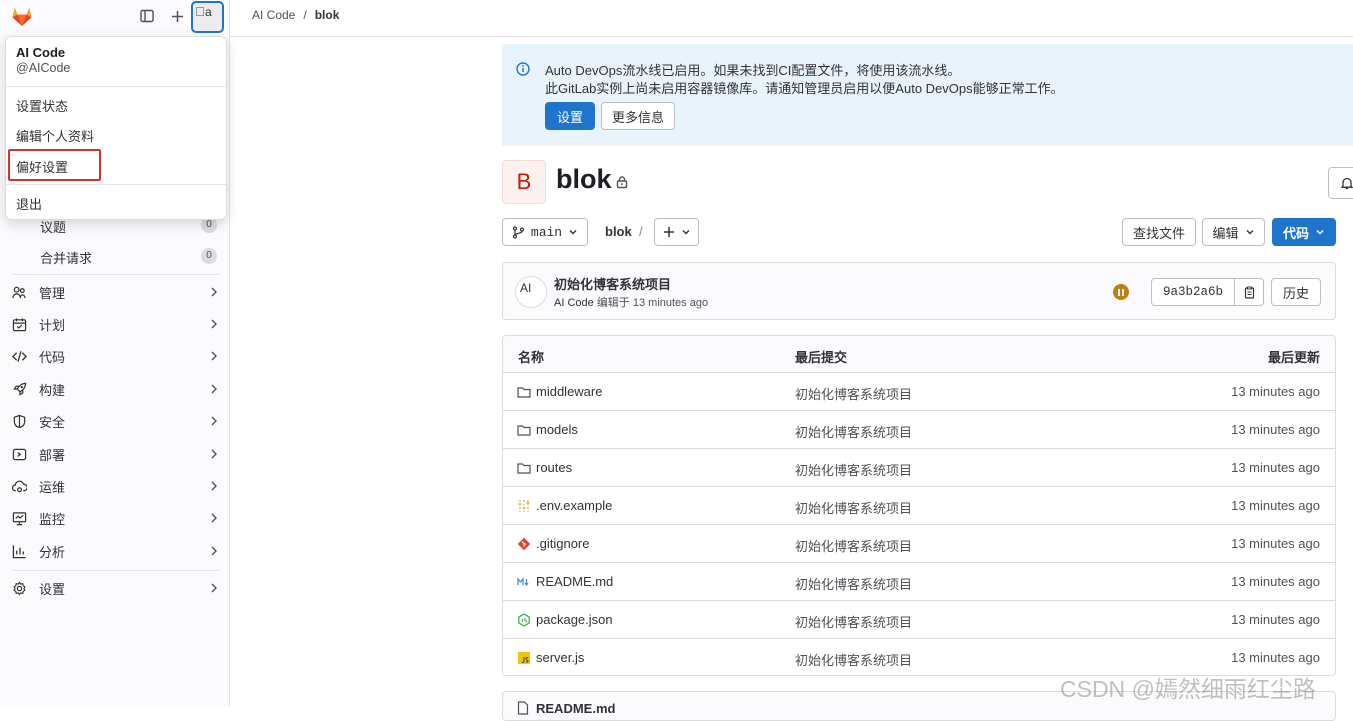 Image resolution: width=1353 pixels, height=721 pixels. What do you see at coordinates (327, 15) in the screenshot?
I see `breadcrumb-project: blok` at bounding box center [327, 15].